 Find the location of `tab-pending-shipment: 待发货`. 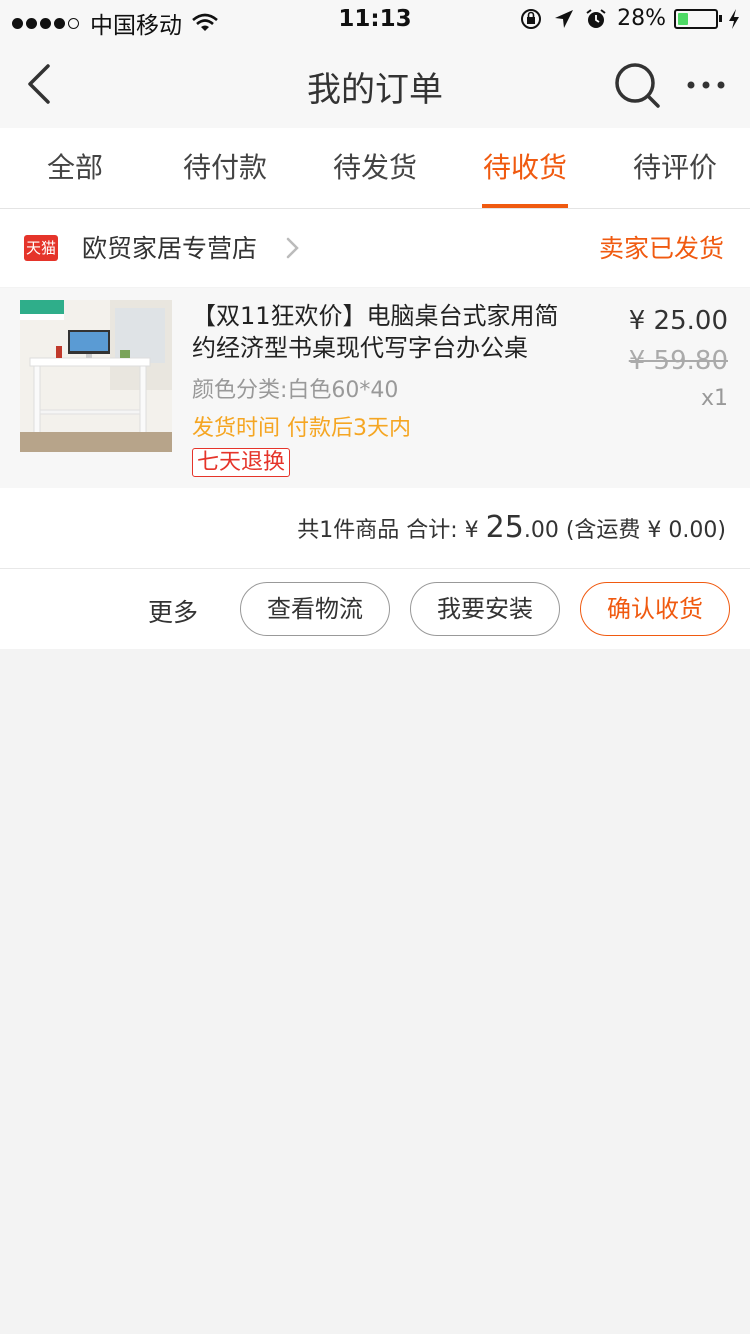

tab-pending-shipment: 待发货 is located at coordinates (375, 168).